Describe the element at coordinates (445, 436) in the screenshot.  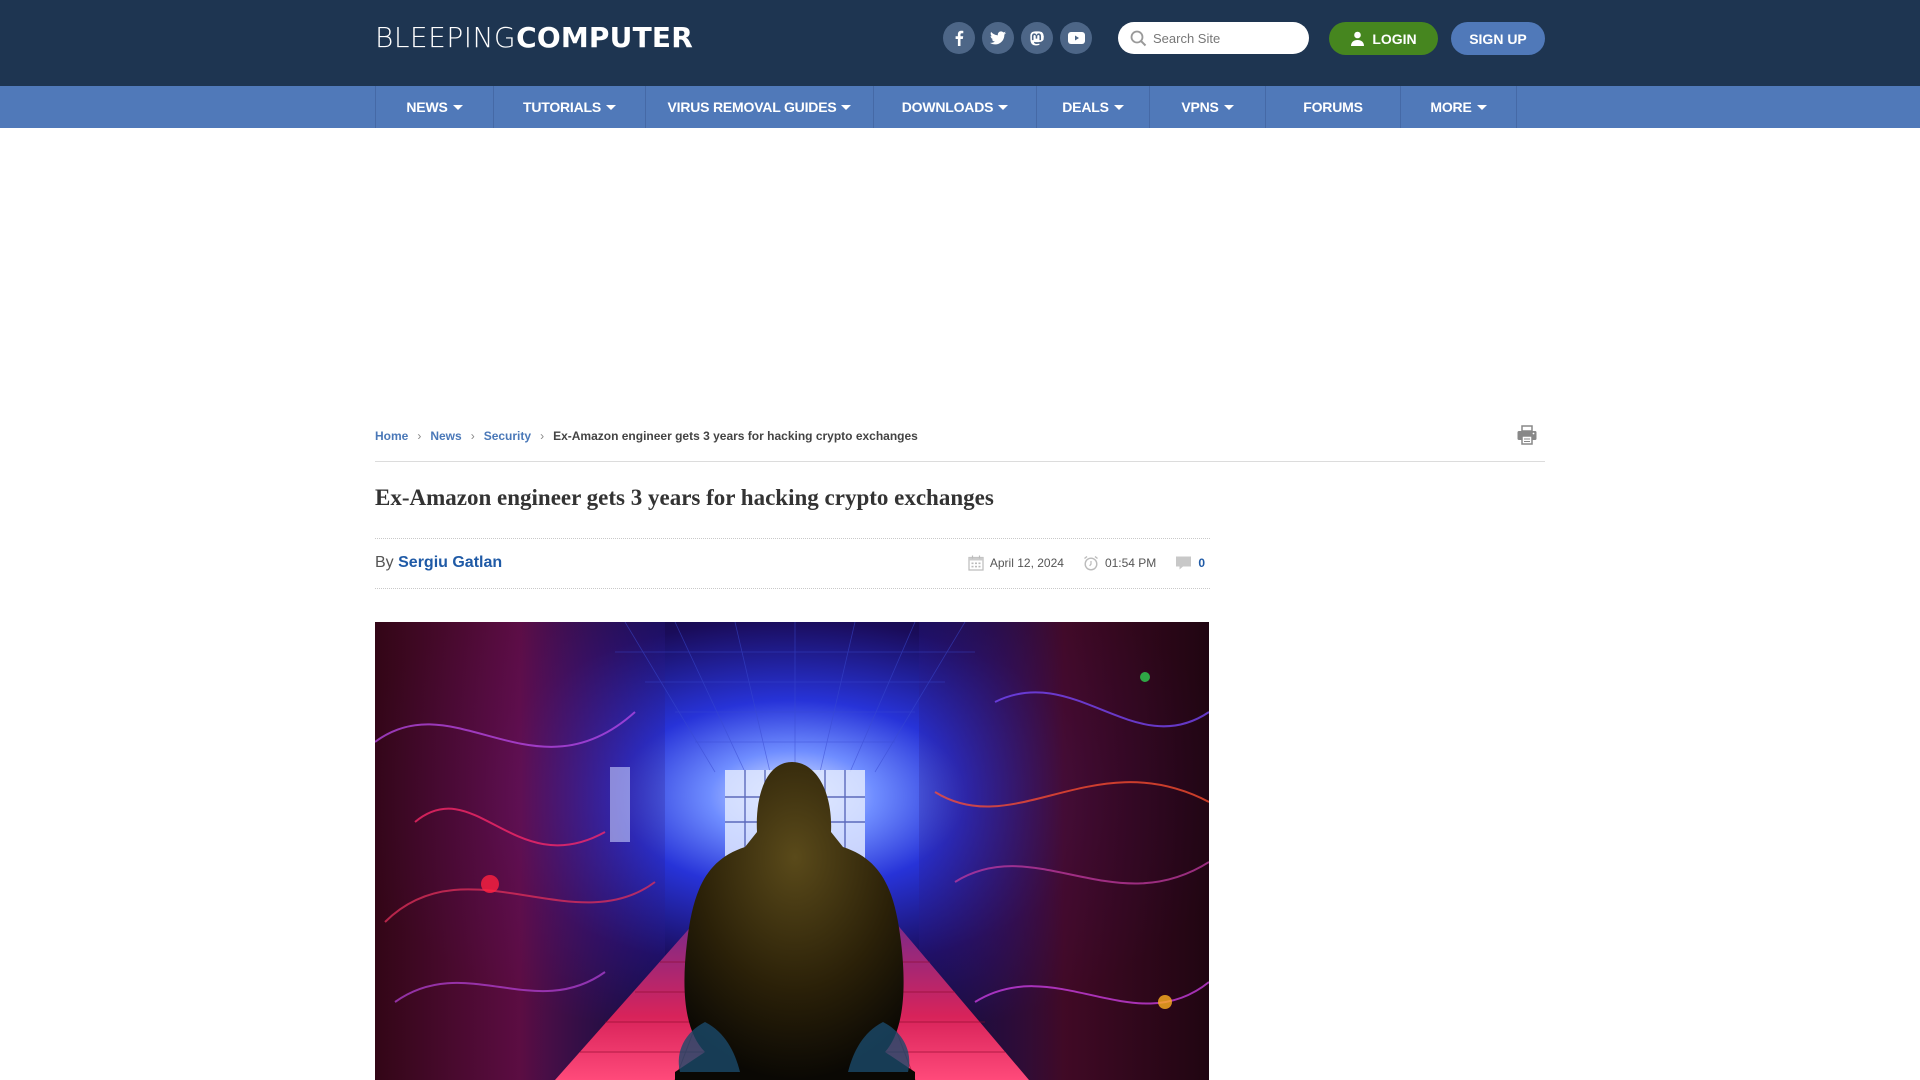
I see `breadcrumb-news: News` at that location.